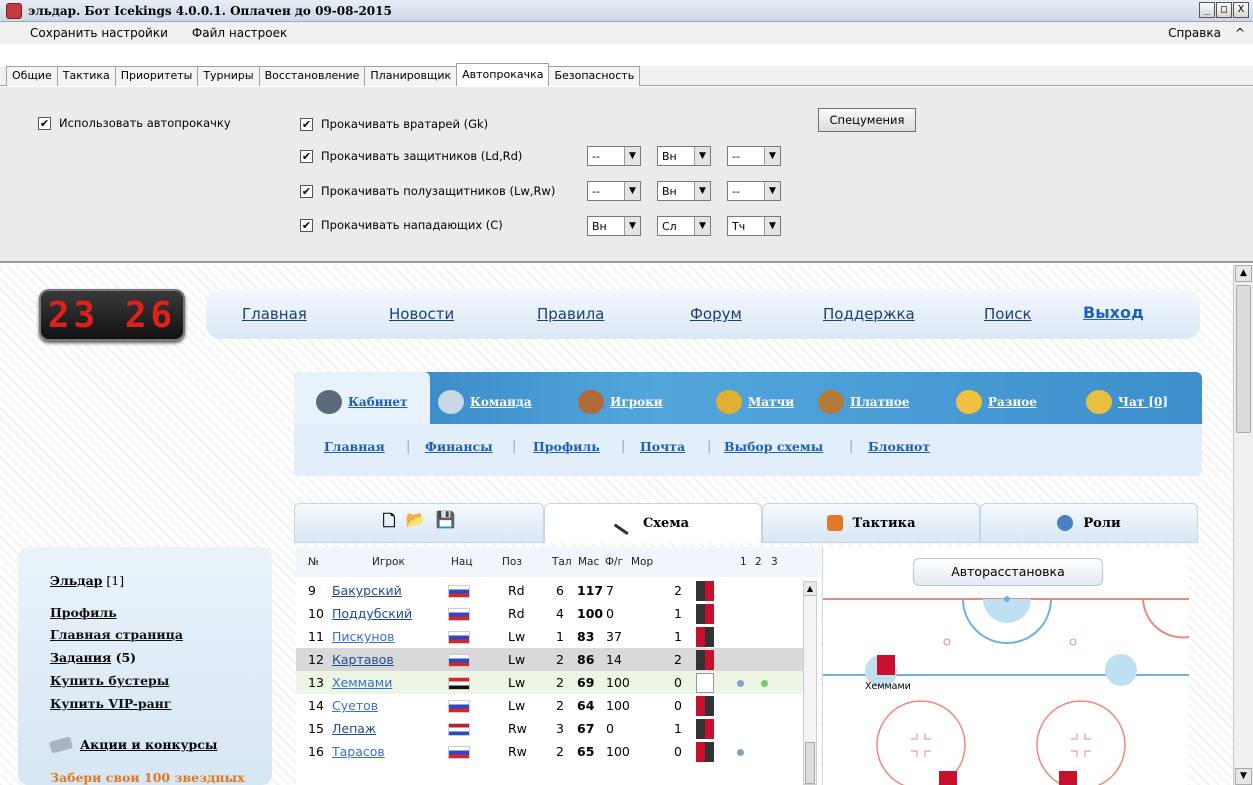 The image size is (1253, 785). I want to click on cab-tab-misc: Разное, so click(996, 402).